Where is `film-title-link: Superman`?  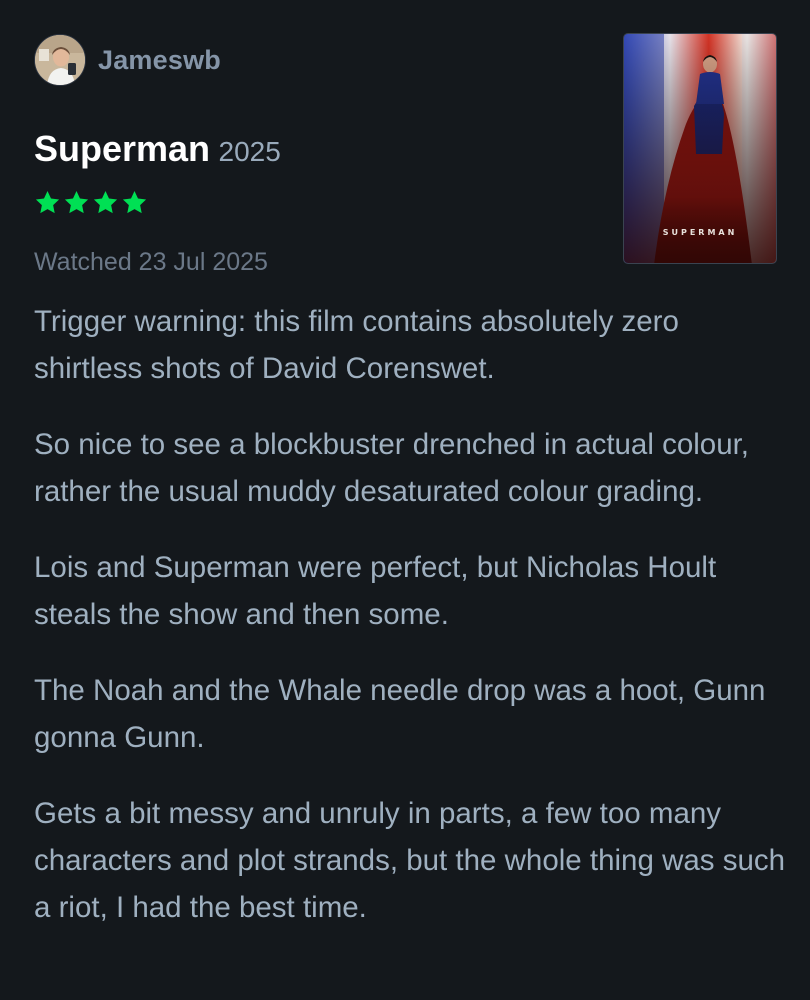 film-title-link: Superman is located at coordinates (122, 148).